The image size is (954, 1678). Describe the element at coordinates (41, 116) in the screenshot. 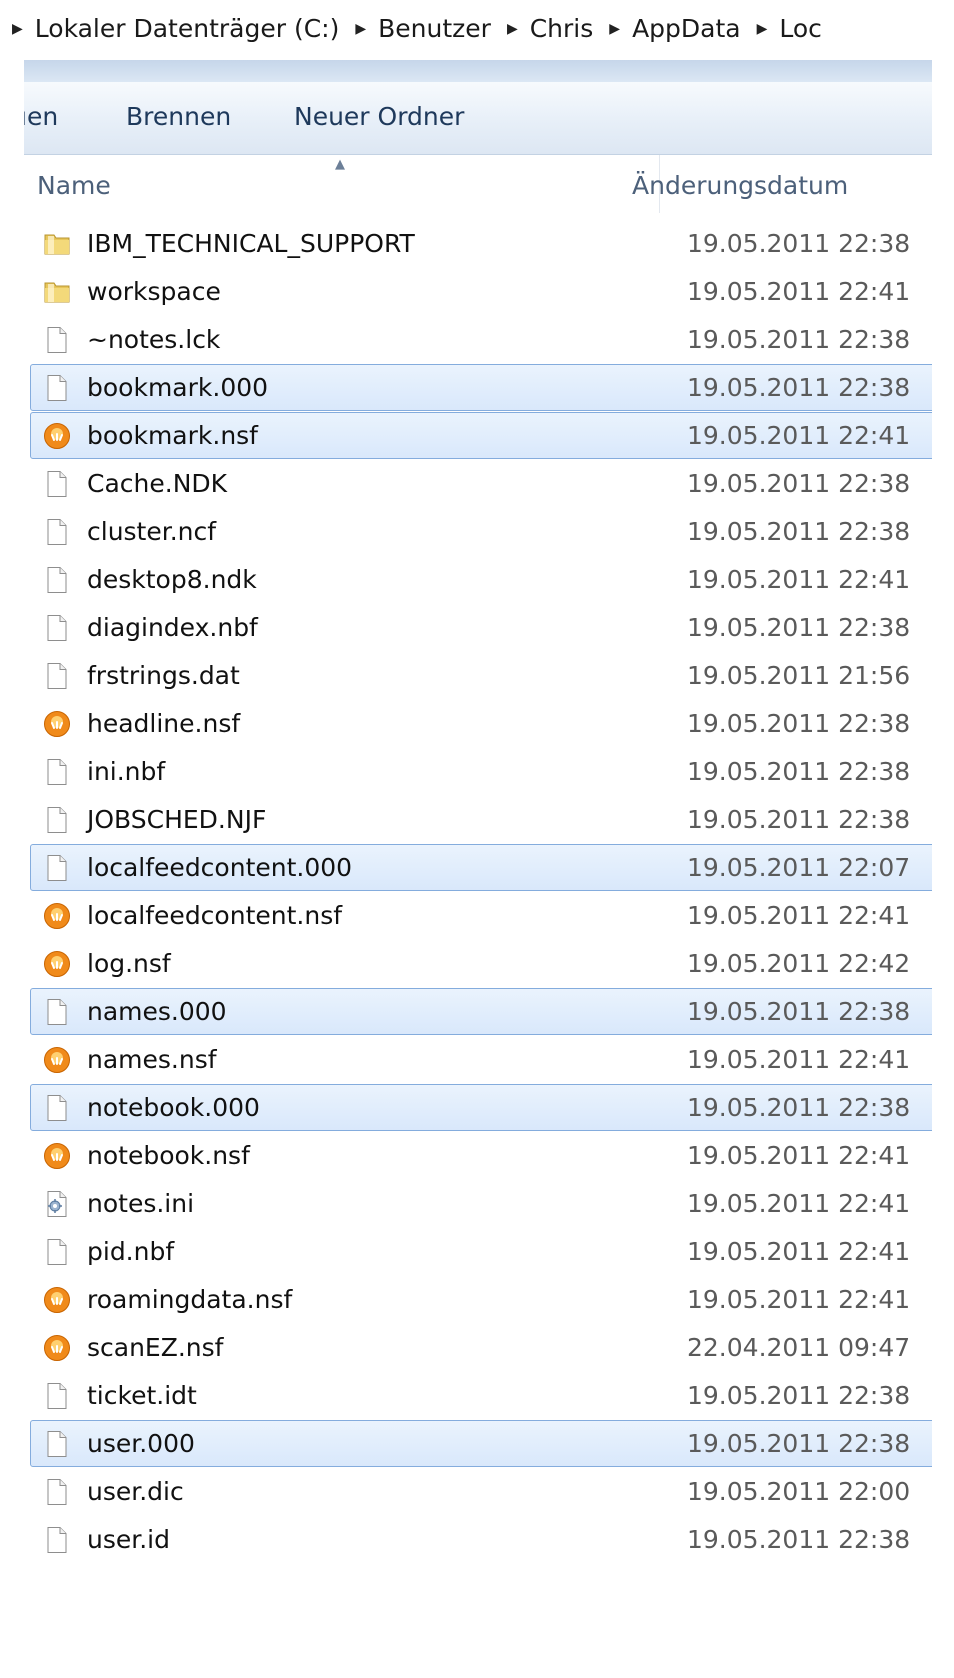

I see `toolbar-button-partial: ıen` at that location.